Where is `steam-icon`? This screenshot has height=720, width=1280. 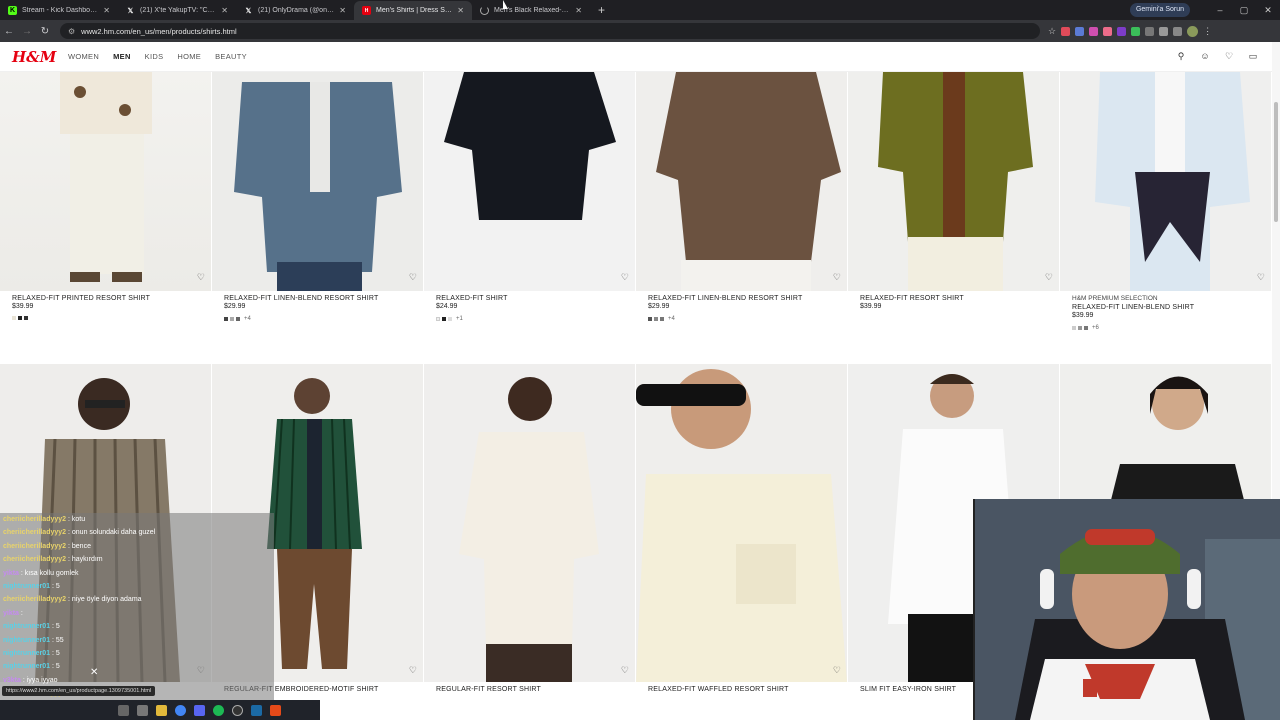
steam-icon is located at coordinates (256, 710).